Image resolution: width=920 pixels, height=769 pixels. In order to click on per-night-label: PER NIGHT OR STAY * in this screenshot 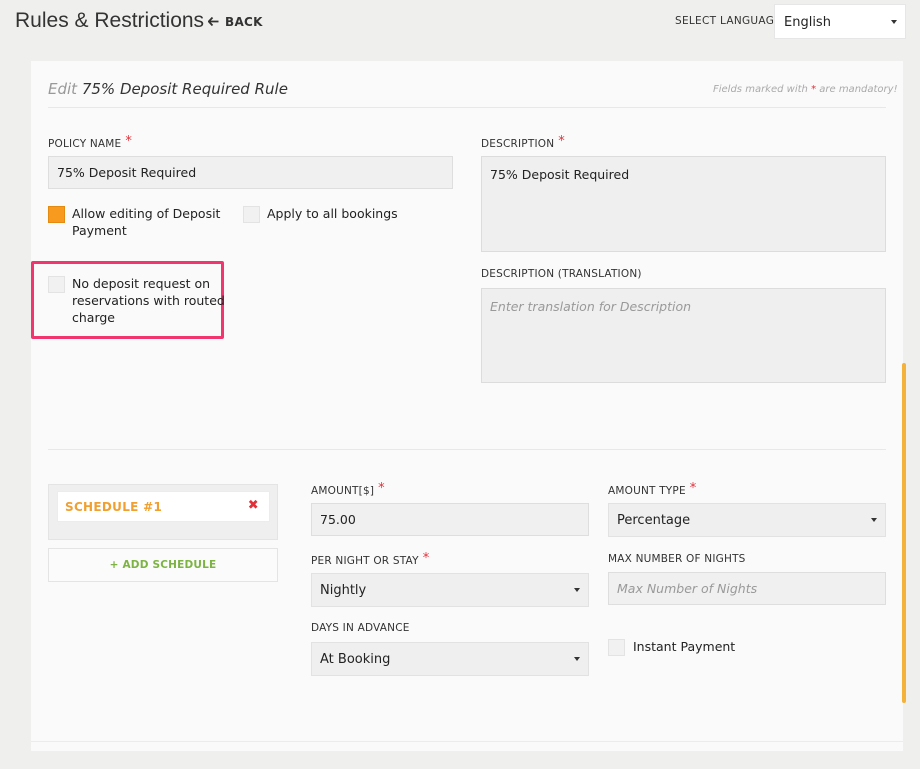, I will do `click(370, 559)`.